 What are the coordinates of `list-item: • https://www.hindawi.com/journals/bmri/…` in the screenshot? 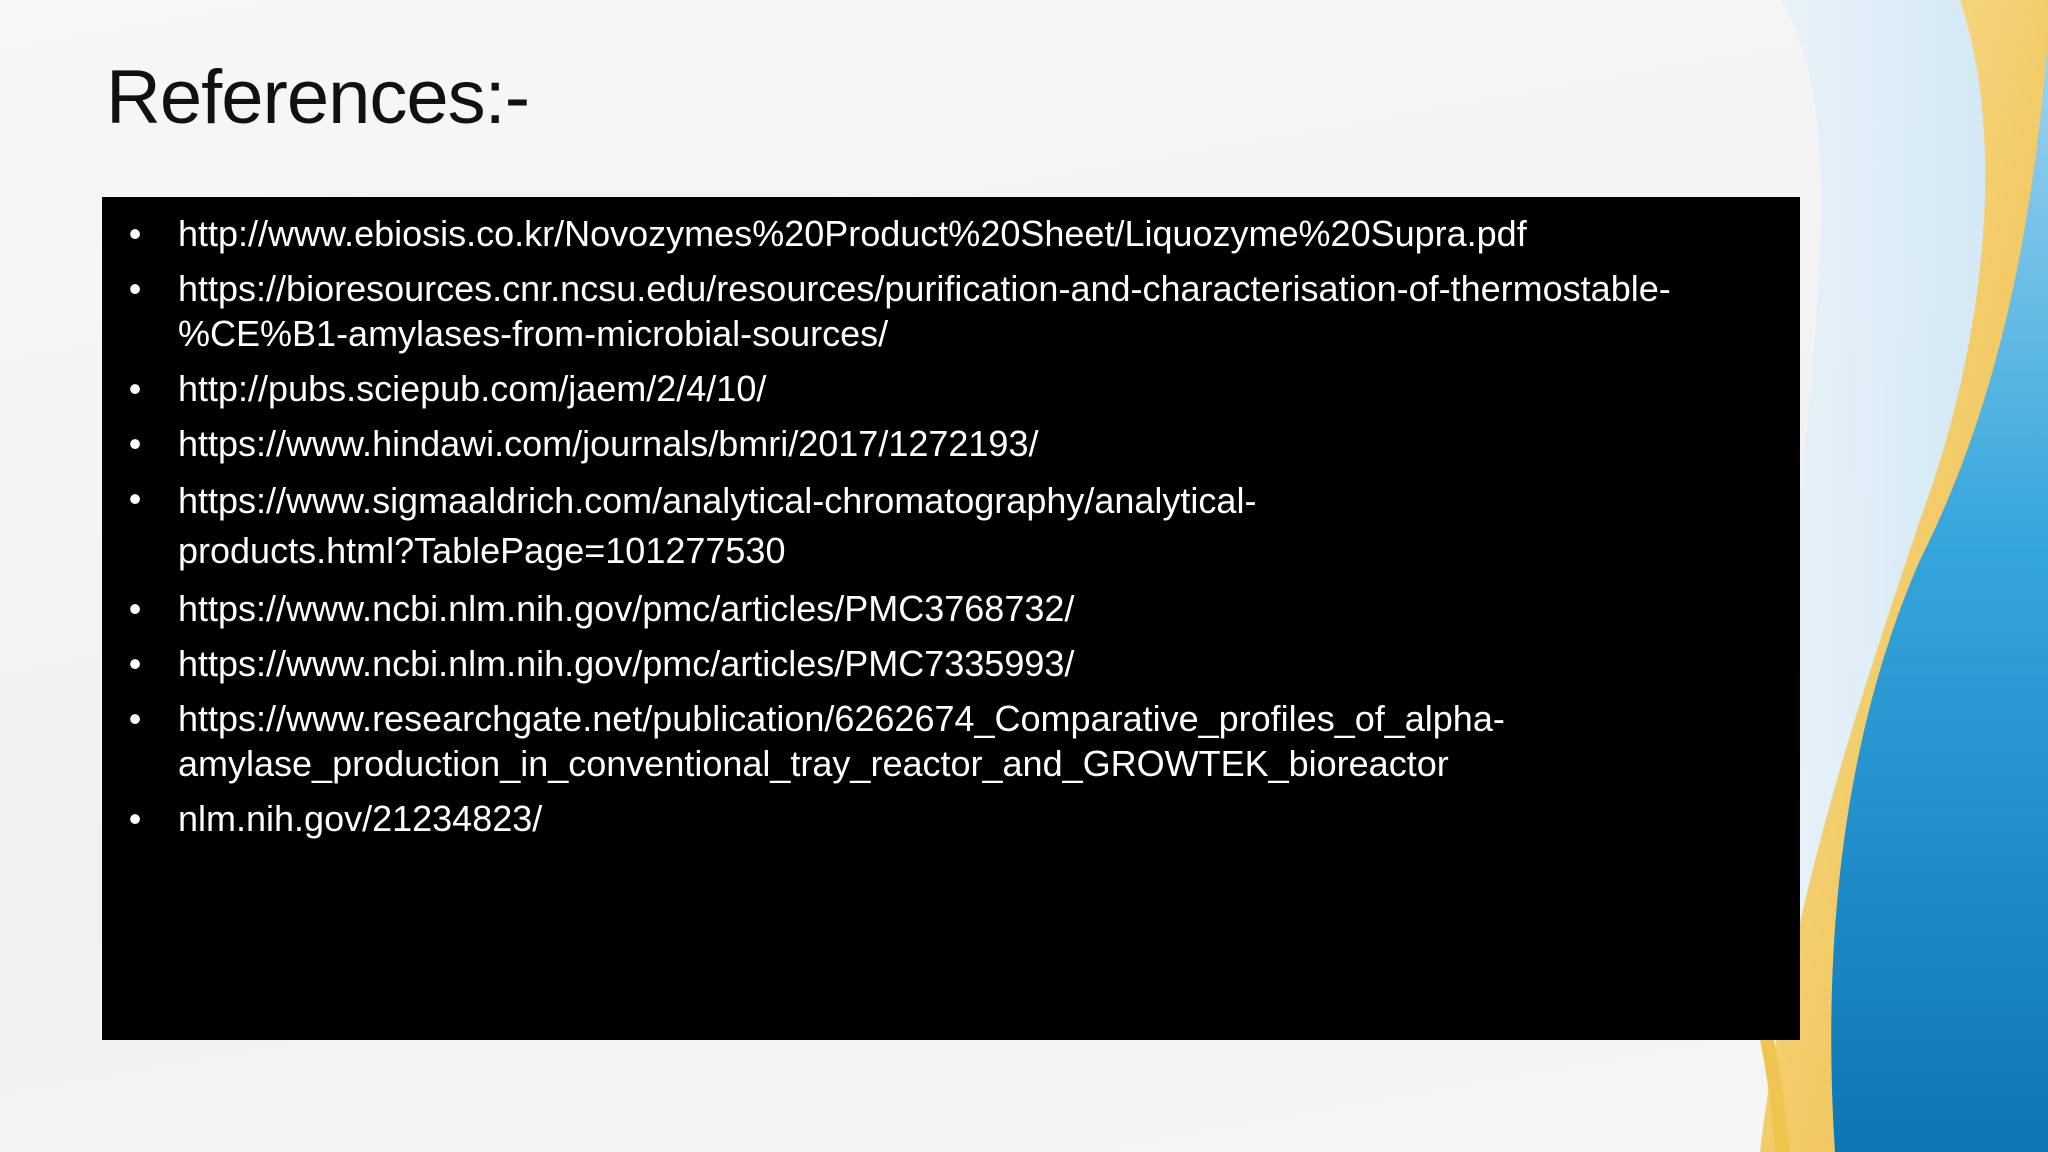 It's located at (945, 443).